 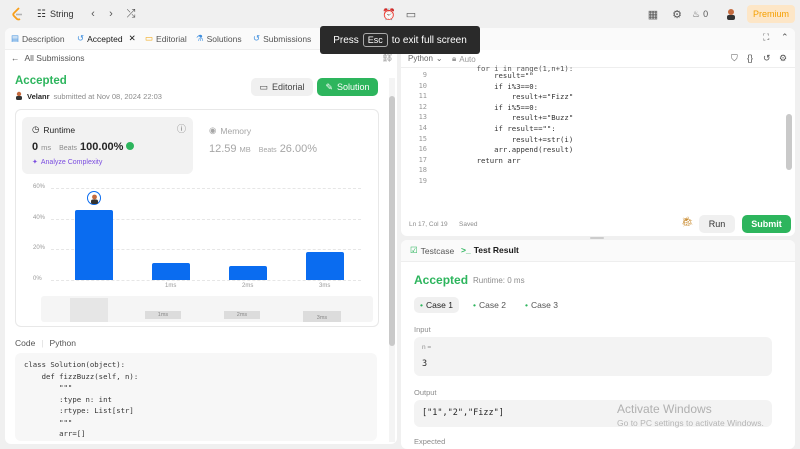 What do you see at coordinates (48, 58) in the screenshot?
I see `all-submissions-link: ← All Submissions` at bounding box center [48, 58].